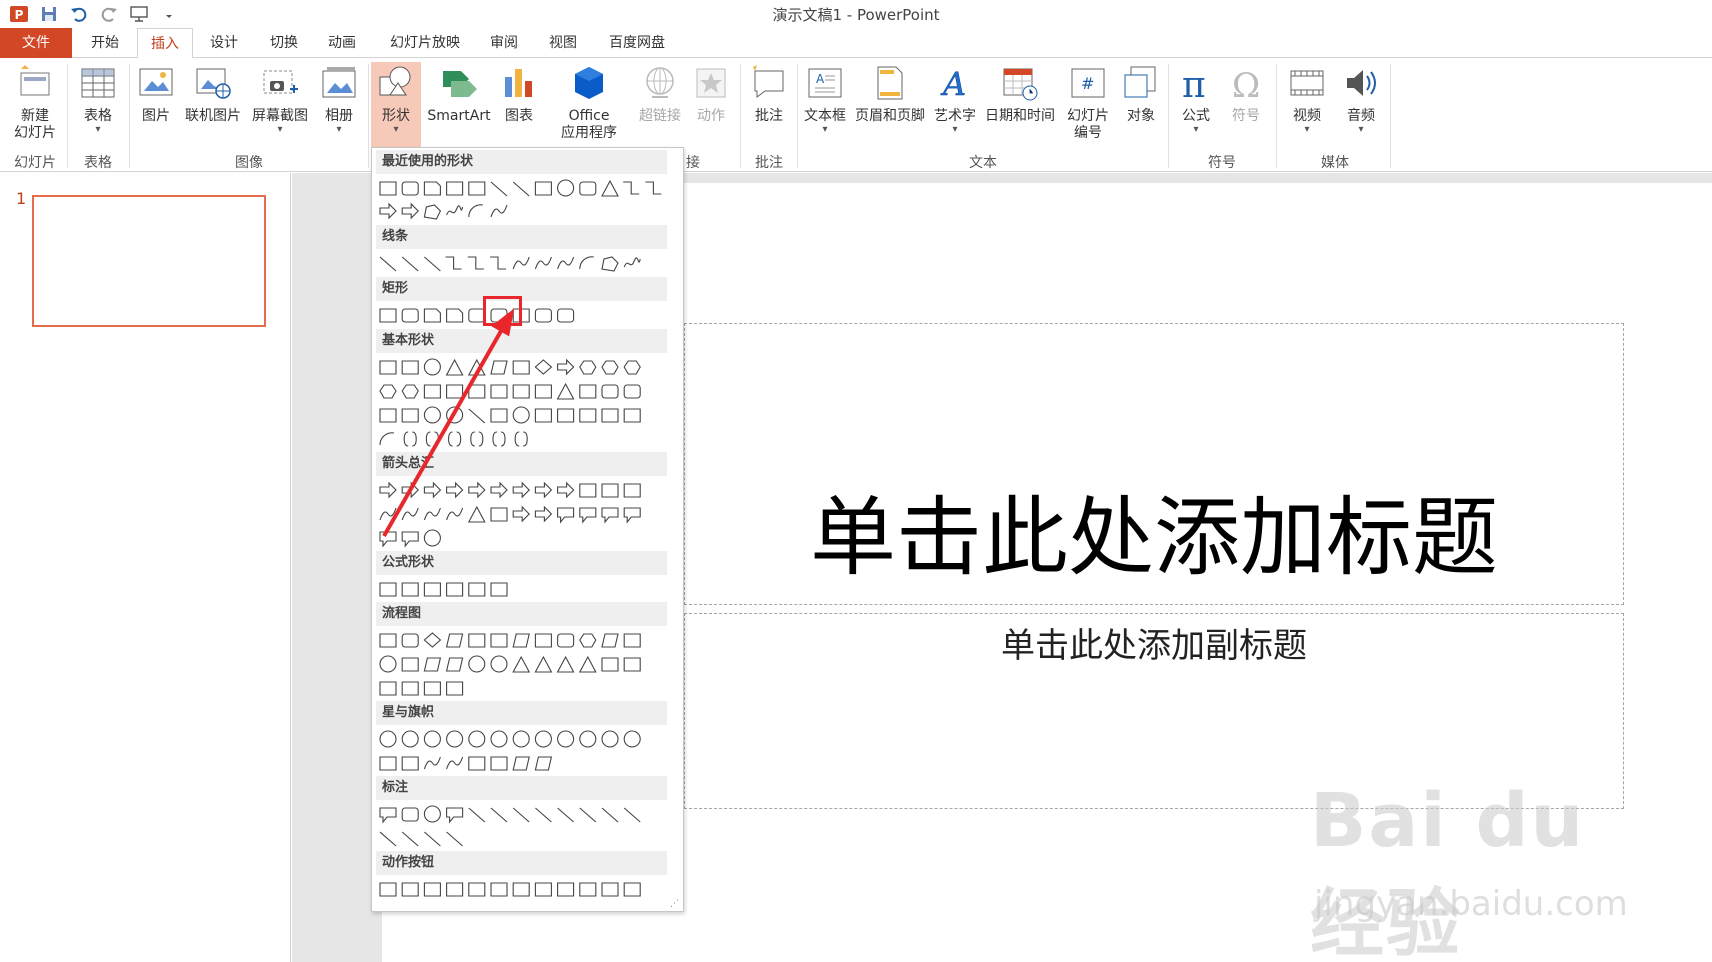 The width and height of the screenshot is (1712, 962). What do you see at coordinates (610, 415) in the screenshot?
I see `shape-moon` at bounding box center [610, 415].